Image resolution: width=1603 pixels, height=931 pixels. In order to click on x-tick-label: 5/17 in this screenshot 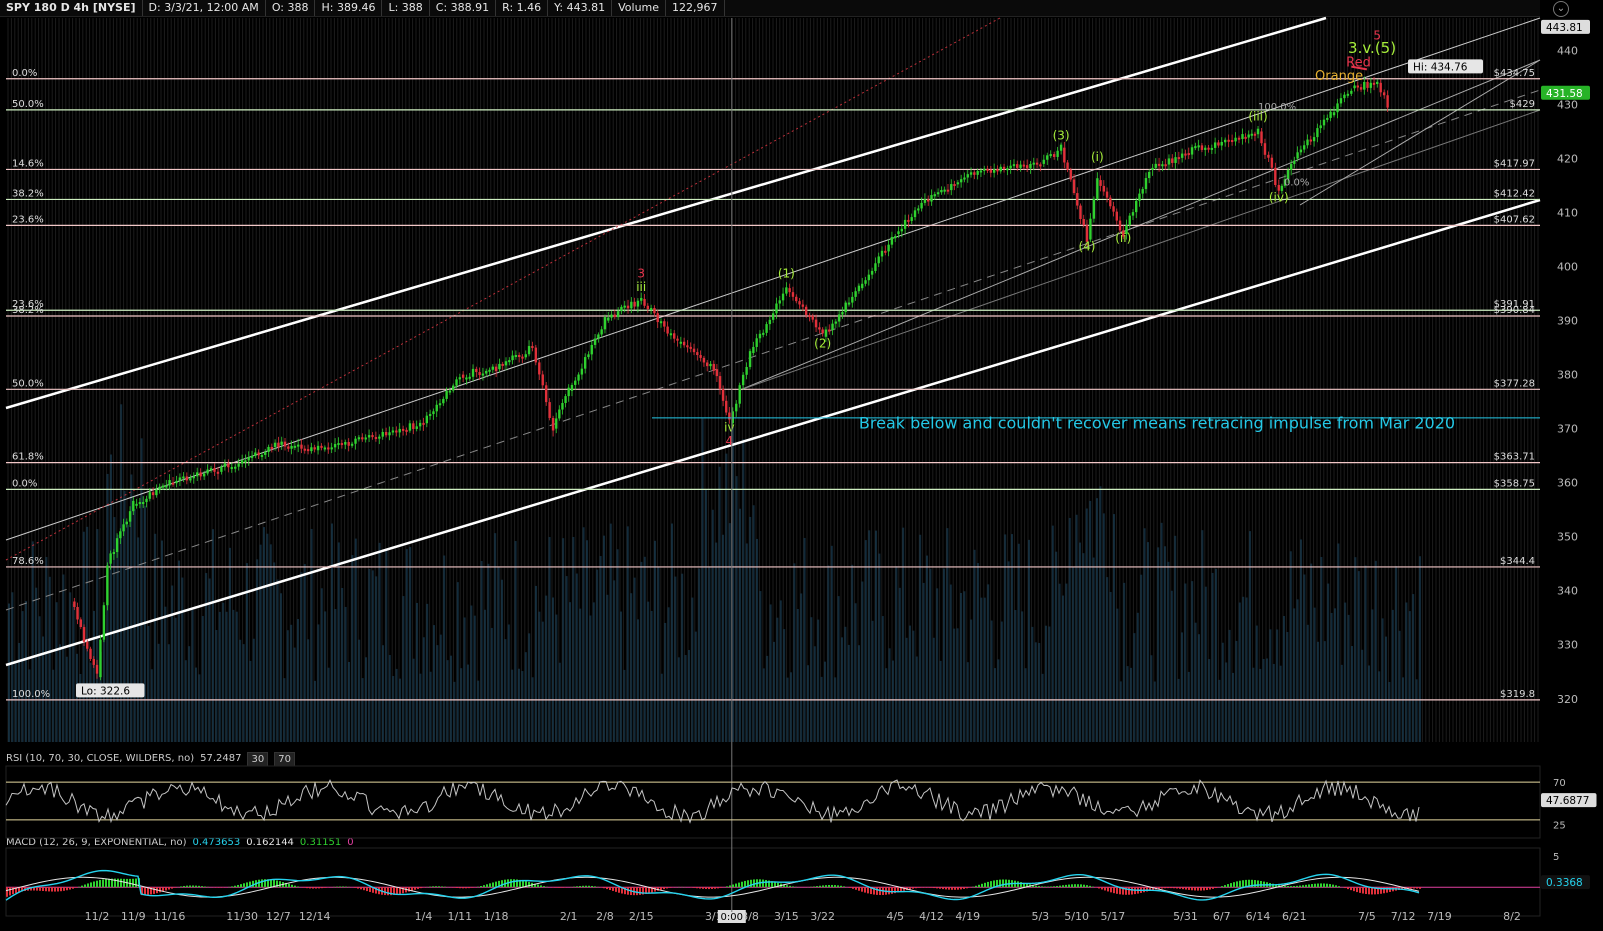, I will do `click(1113, 916)`.